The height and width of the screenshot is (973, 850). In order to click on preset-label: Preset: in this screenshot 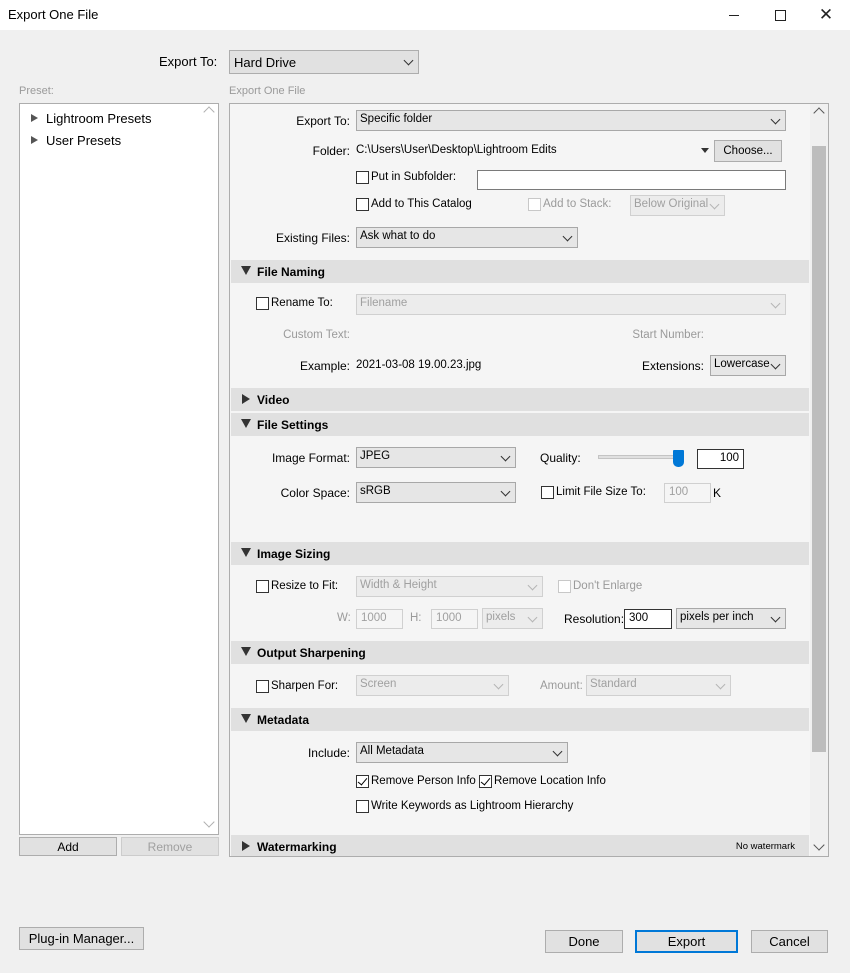, I will do `click(36, 91)`.